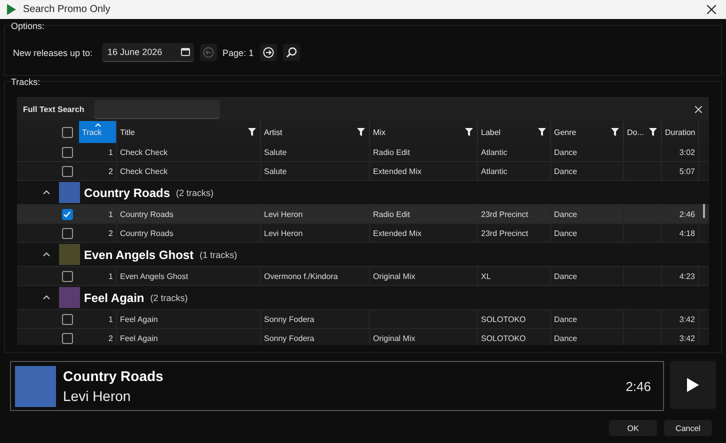 Image resolution: width=726 pixels, height=443 pixels. I want to click on next-page-button, so click(268, 52).